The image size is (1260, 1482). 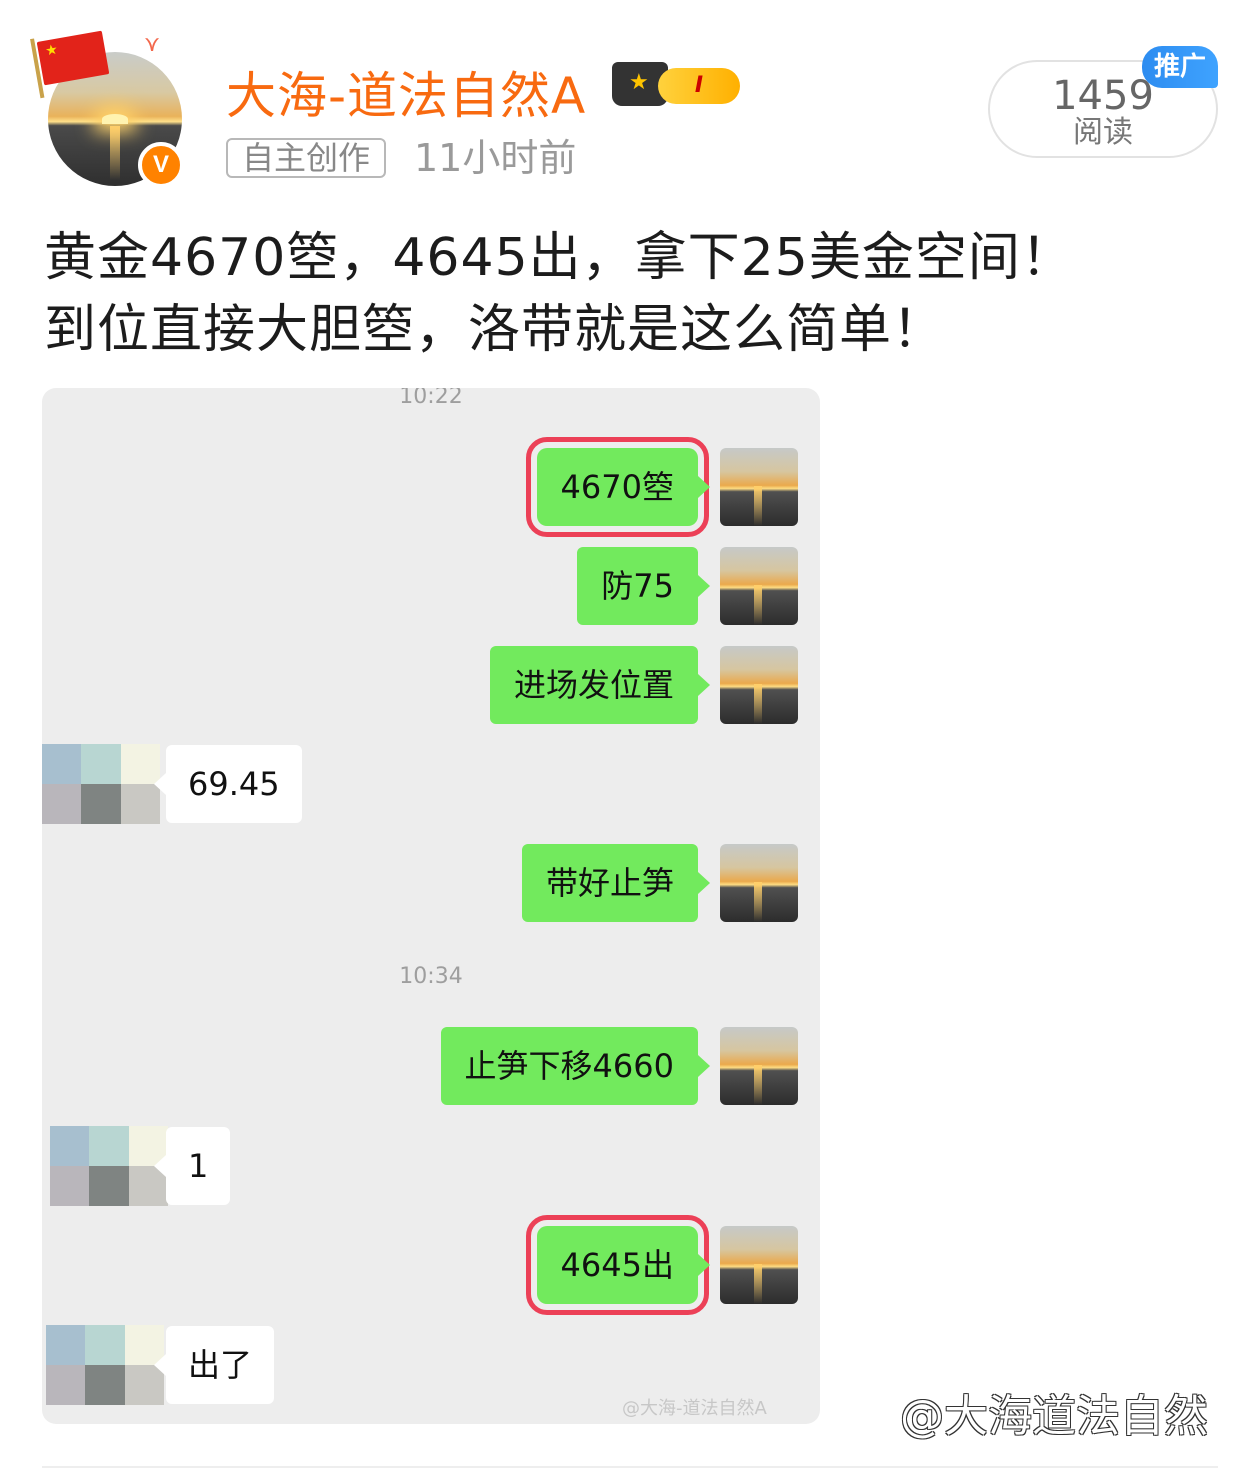 What do you see at coordinates (1103, 132) in the screenshot?
I see `read-label: 阅读` at bounding box center [1103, 132].